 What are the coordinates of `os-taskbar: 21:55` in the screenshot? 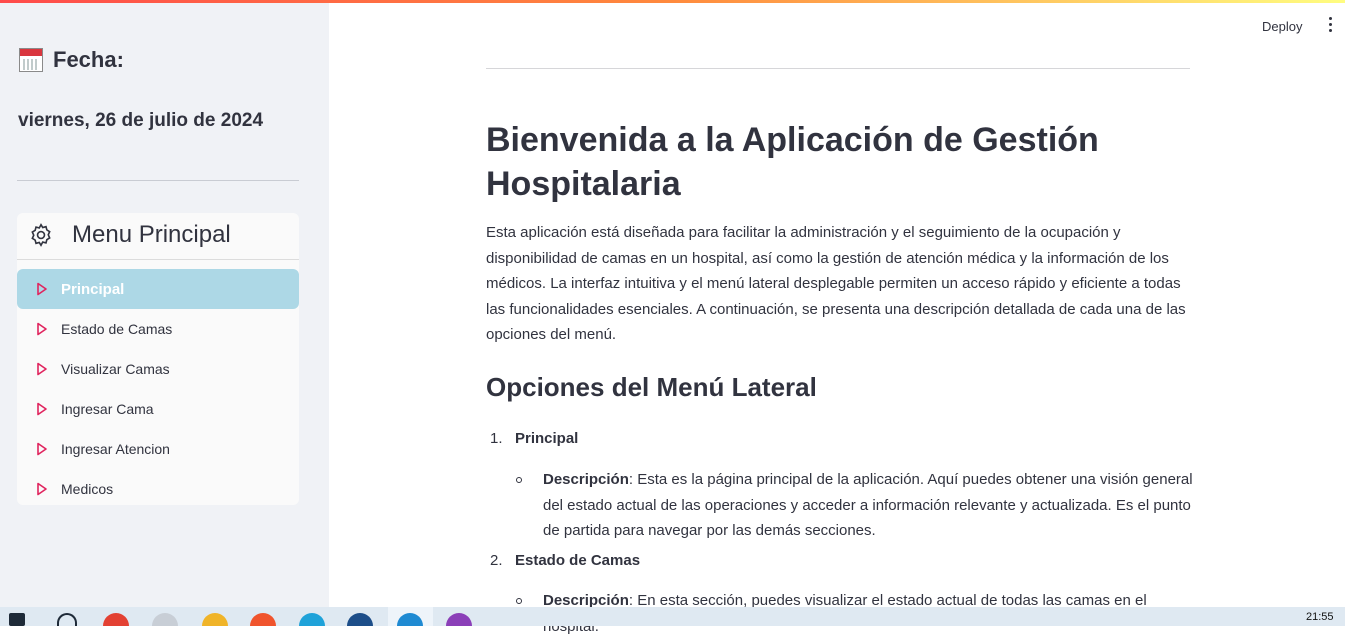 It's located at (672, 616).